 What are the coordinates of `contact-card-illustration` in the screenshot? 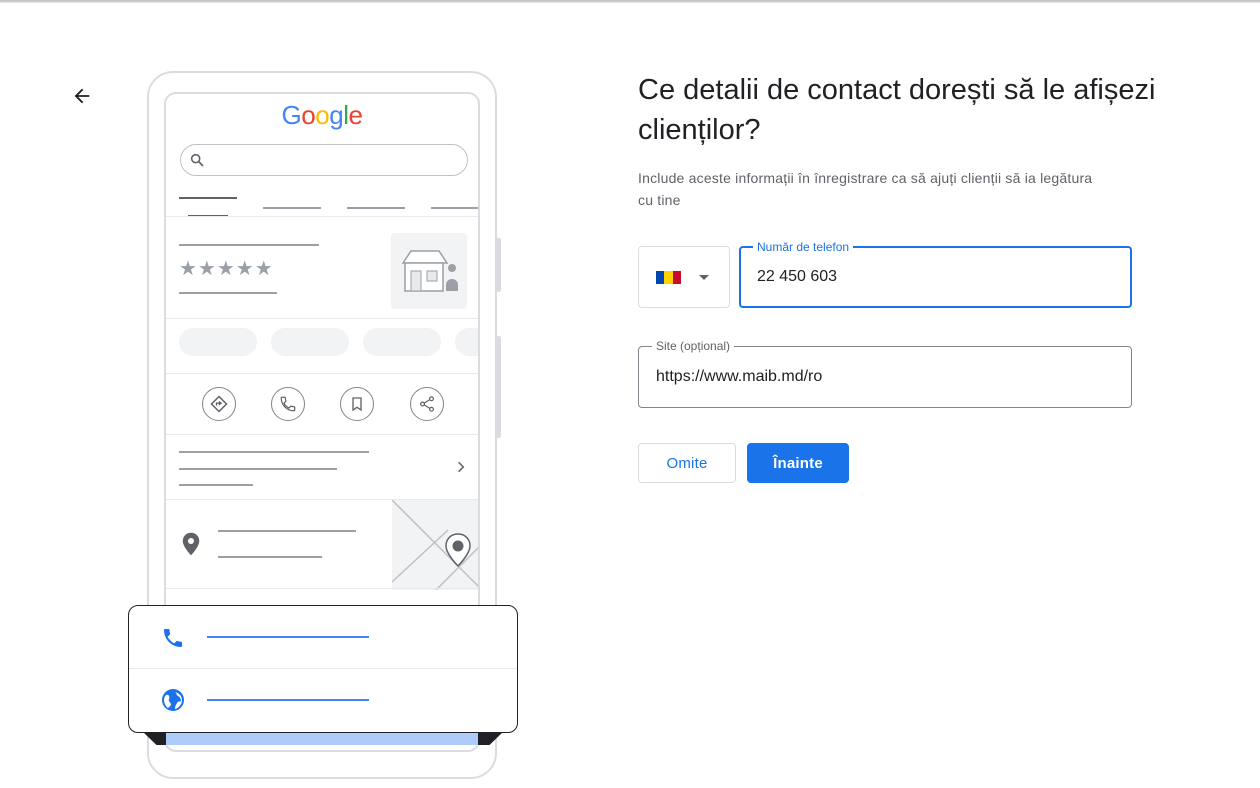 It's located at (323, 669).